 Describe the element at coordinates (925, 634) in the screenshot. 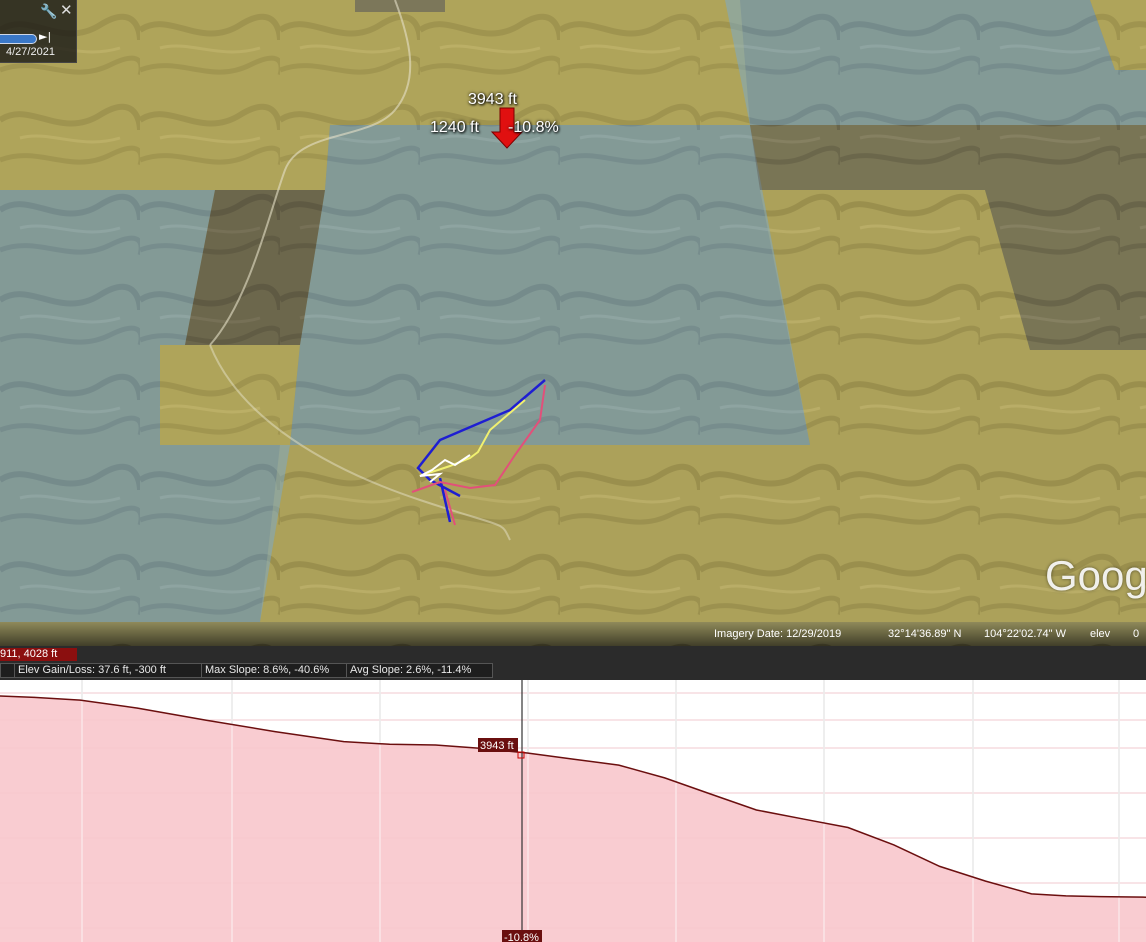

I see `latitude: 32°14'36.89" N` at that location.